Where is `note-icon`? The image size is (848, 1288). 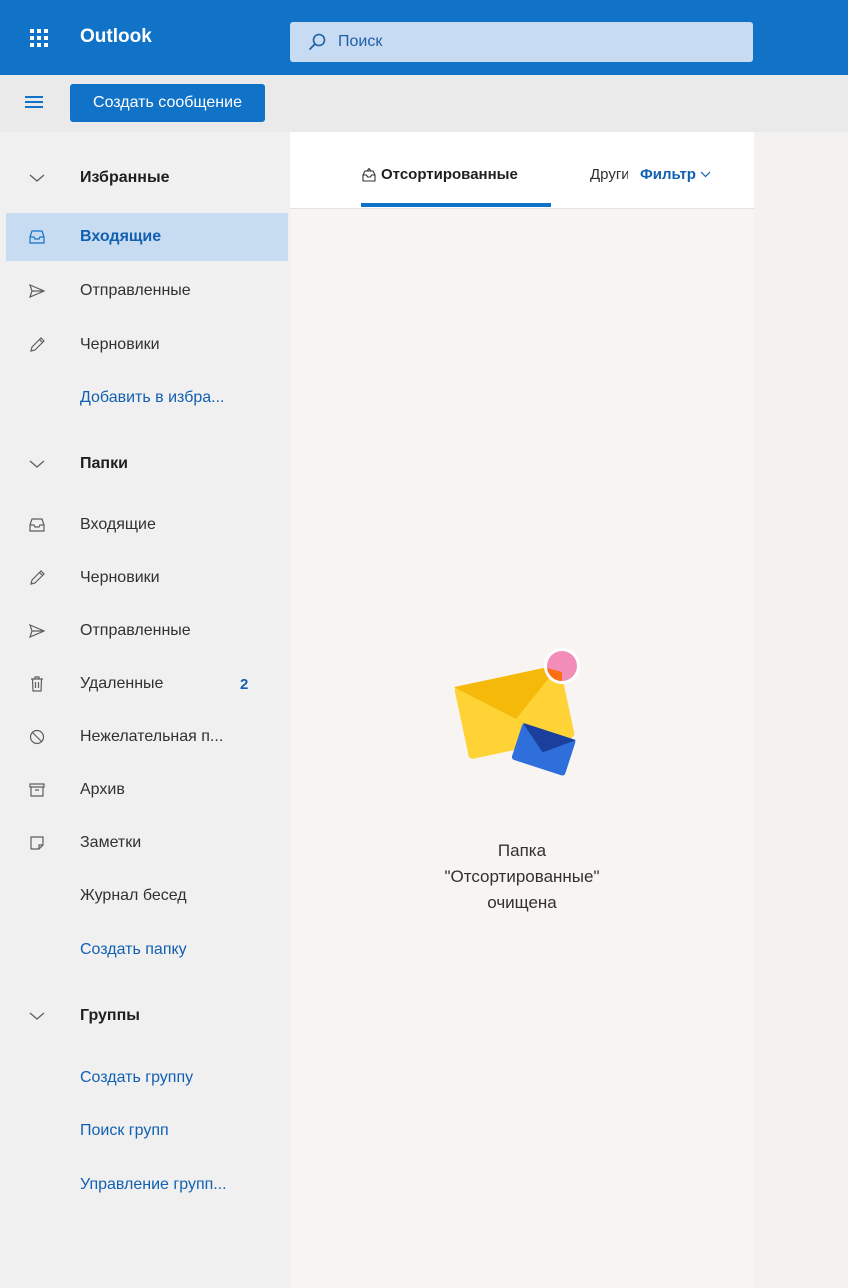 note-icon is located at coordinates (37, 843).